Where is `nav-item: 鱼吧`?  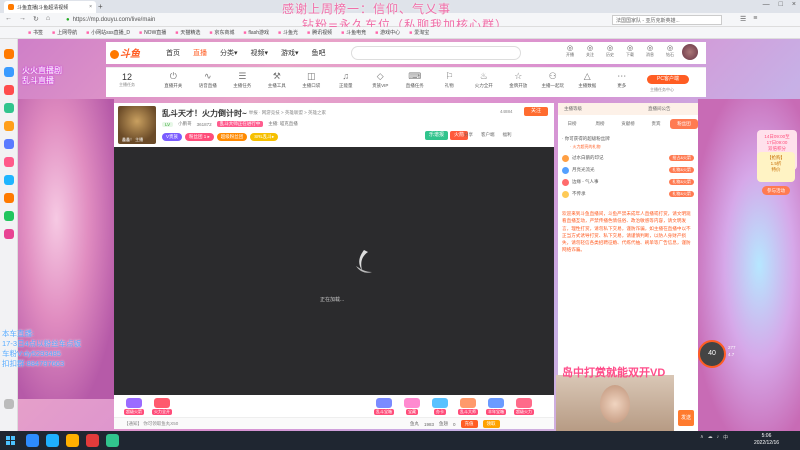
nav-item: 鱼吧 is located at coordinates (319, 53).